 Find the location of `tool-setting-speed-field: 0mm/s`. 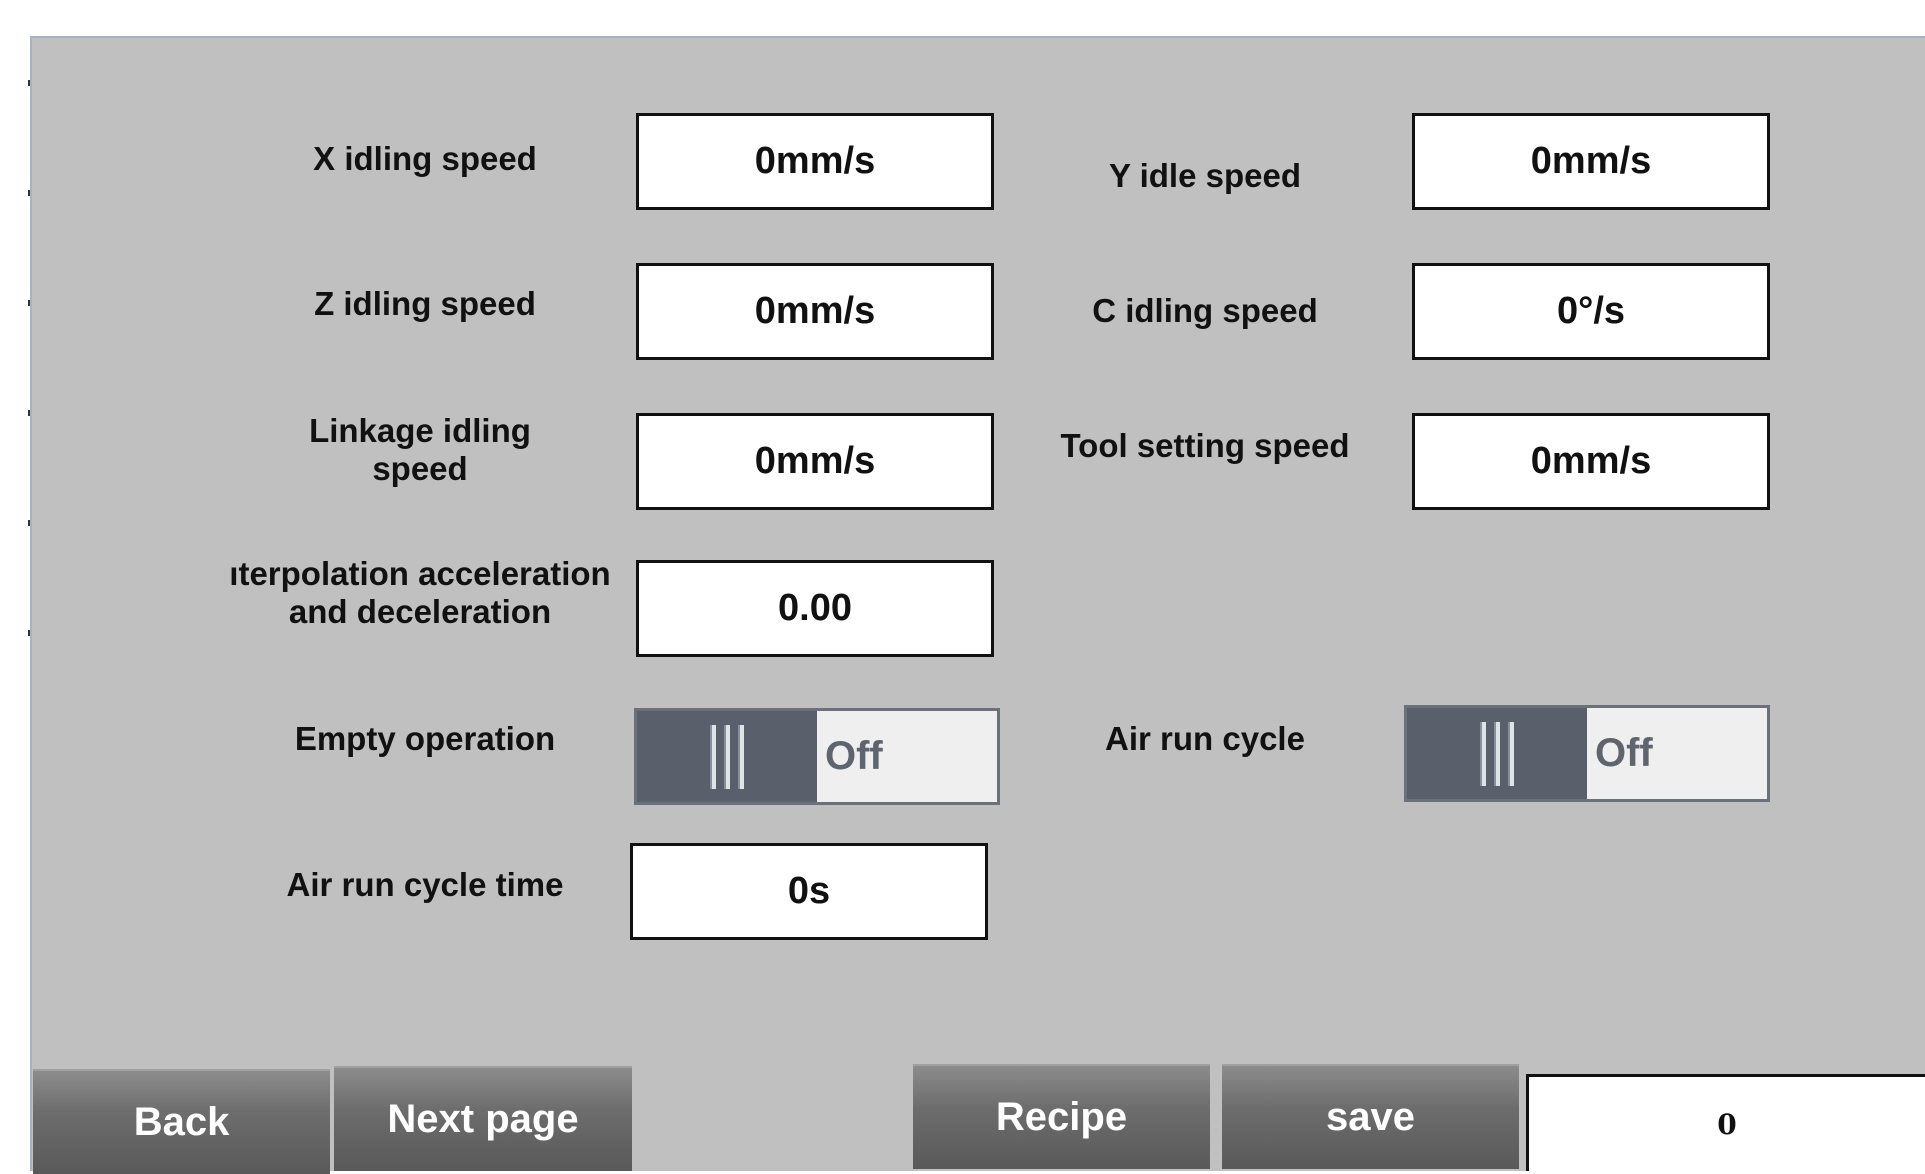

tool-setting-speed-field: 0mm/s is located at coordinates (1591, 461).